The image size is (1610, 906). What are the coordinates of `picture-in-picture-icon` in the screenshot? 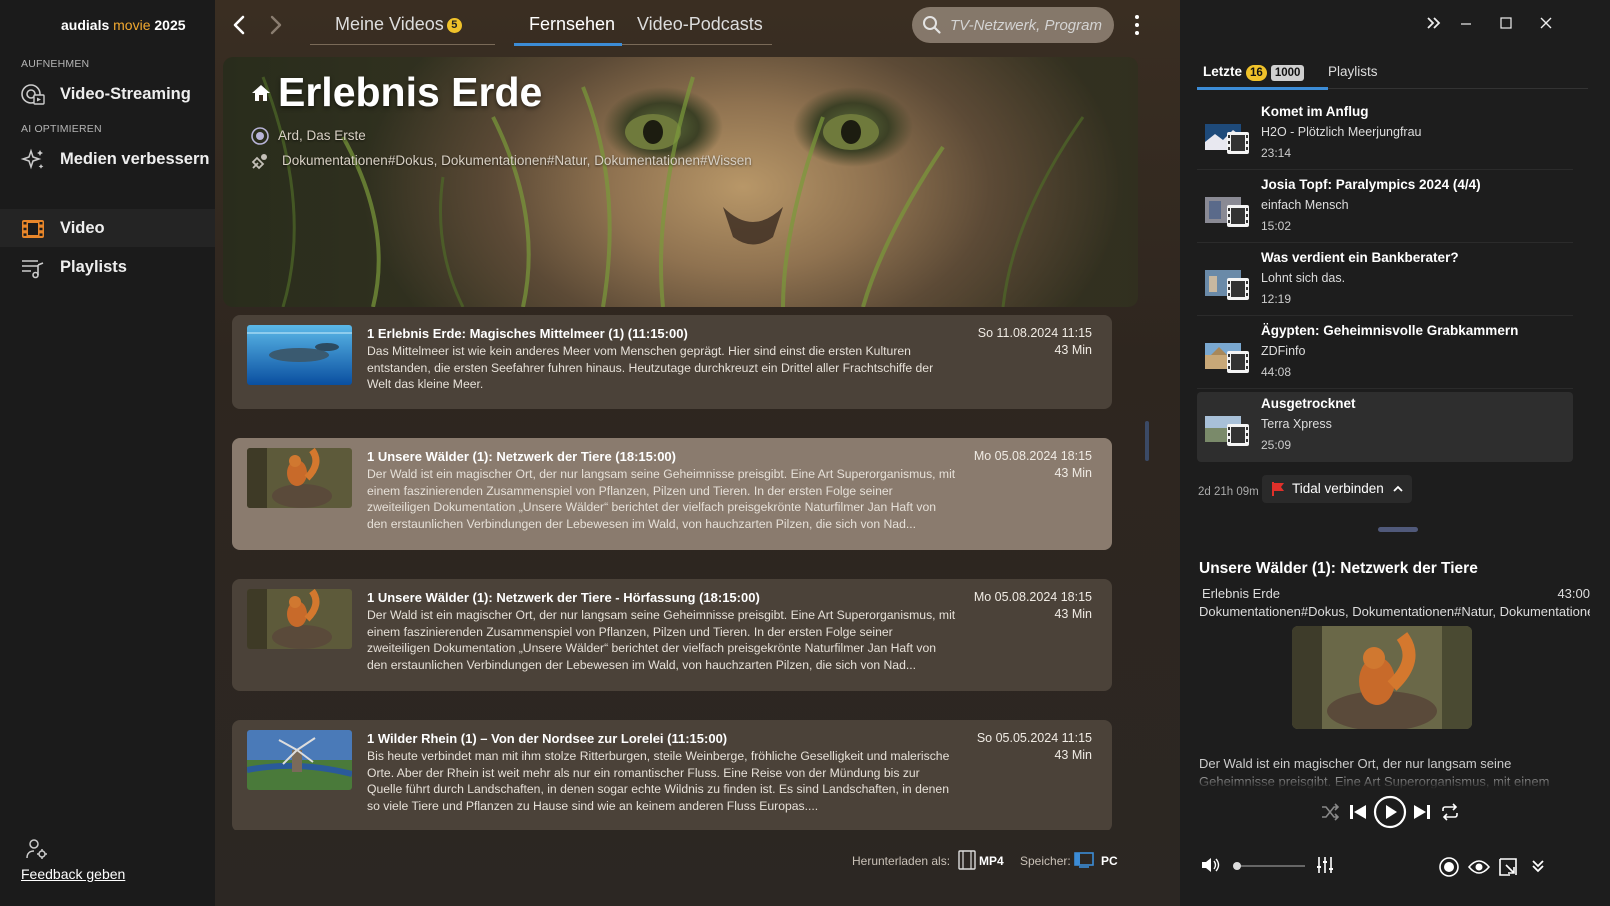 It's located at (1508, 867).